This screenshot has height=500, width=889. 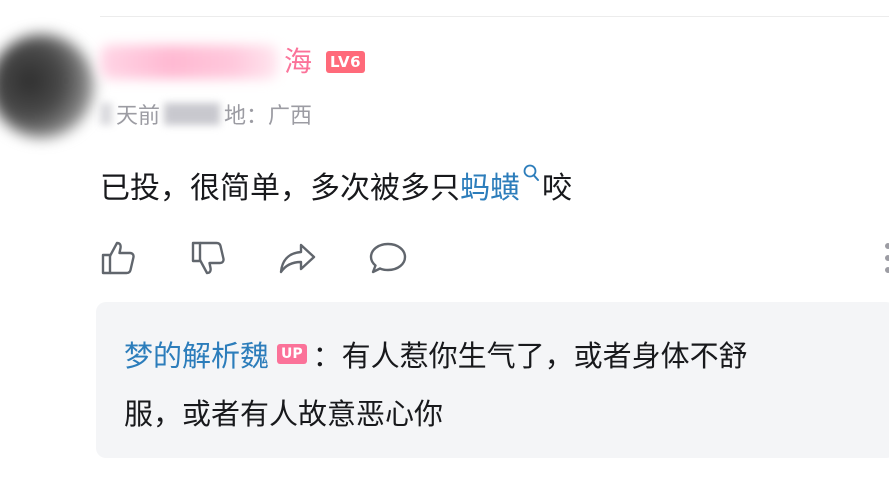 What do you see at coordinates (138, 116) in the screenshot?
I see `meta-time: 天前` at bounding box center [138, 116].